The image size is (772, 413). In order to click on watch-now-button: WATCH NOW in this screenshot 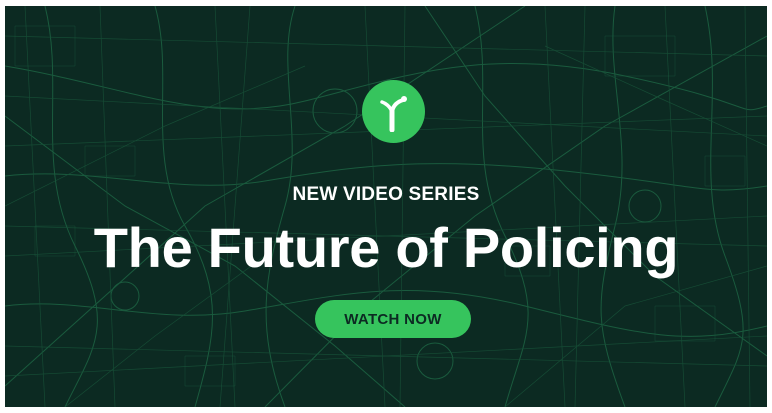, I will do `click(393, 319)`.